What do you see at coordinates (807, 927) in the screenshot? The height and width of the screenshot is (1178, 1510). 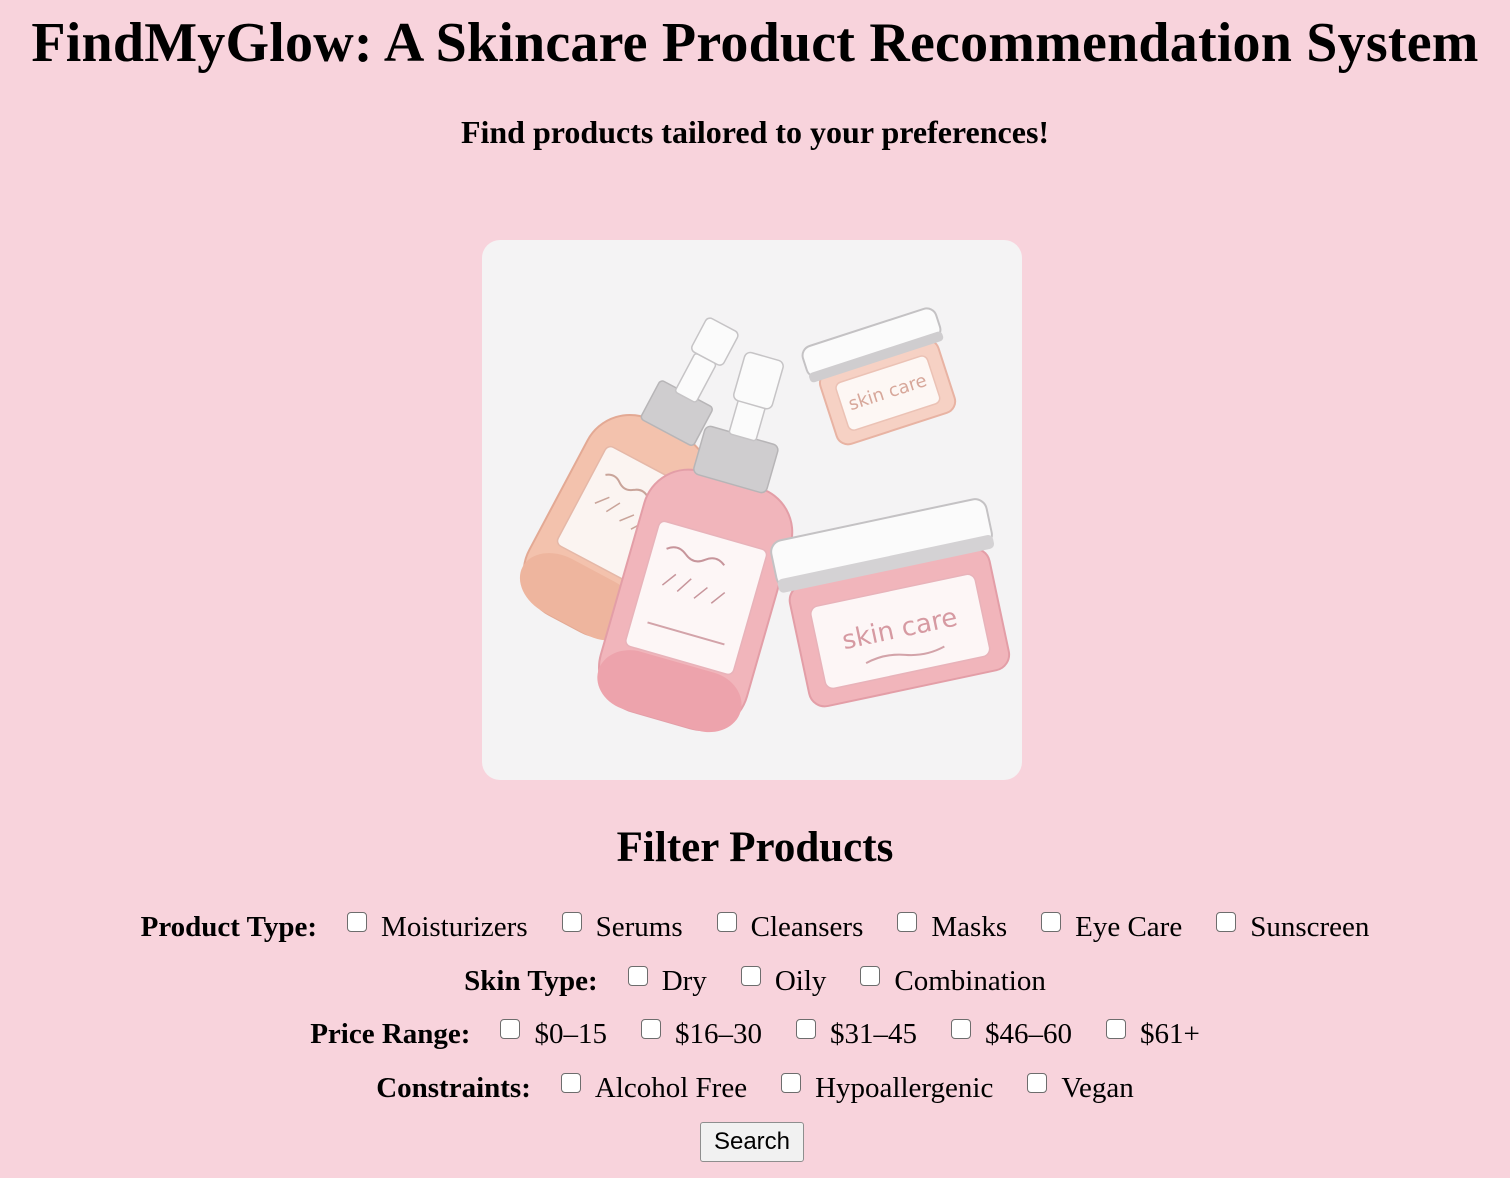 I see `option-label: Cleansers` at bounding box center [807, 927].